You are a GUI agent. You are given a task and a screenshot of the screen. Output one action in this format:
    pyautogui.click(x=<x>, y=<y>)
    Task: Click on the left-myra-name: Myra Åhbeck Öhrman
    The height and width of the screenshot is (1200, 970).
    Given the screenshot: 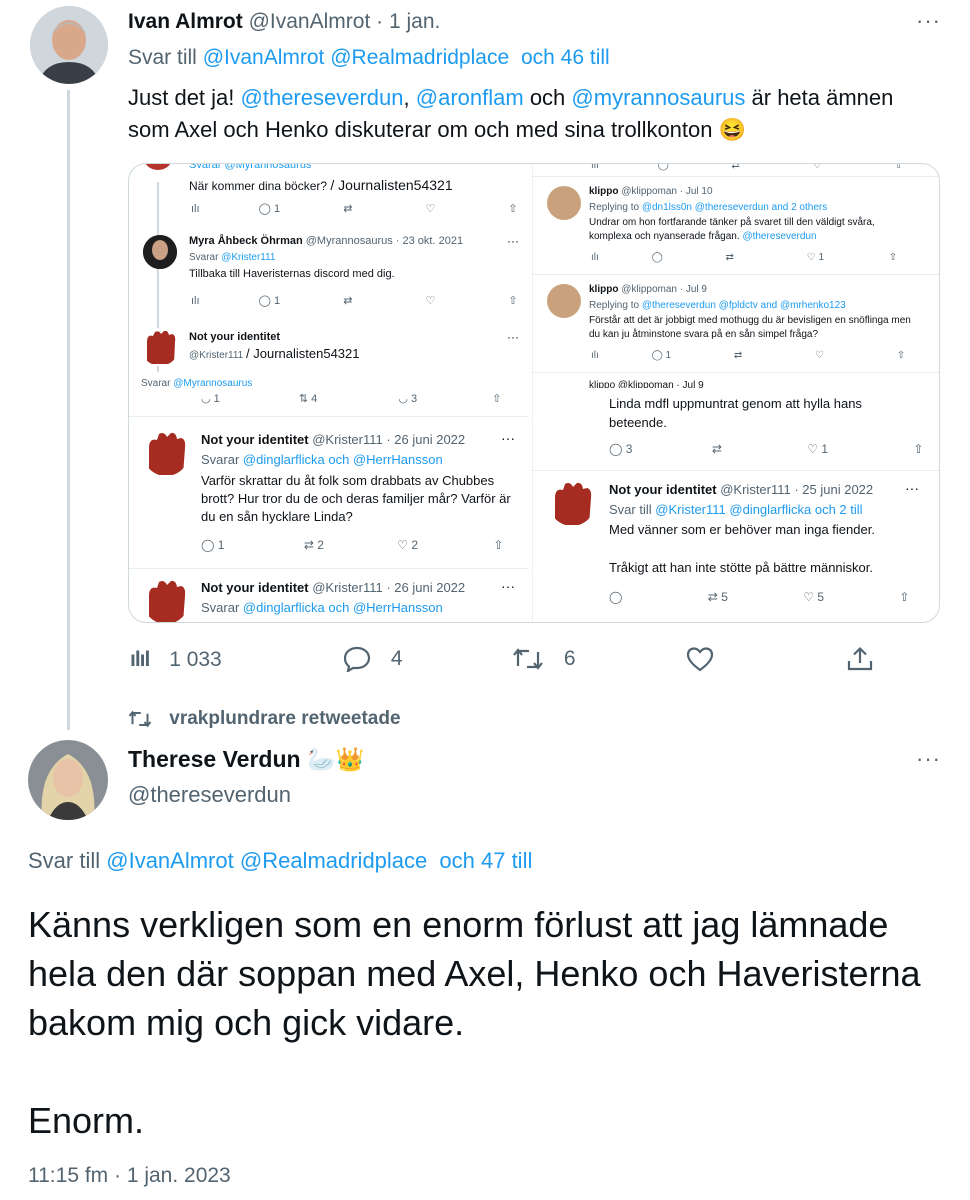 What is the action you would take?
    pyautogui.click(x=246, y=241)
    